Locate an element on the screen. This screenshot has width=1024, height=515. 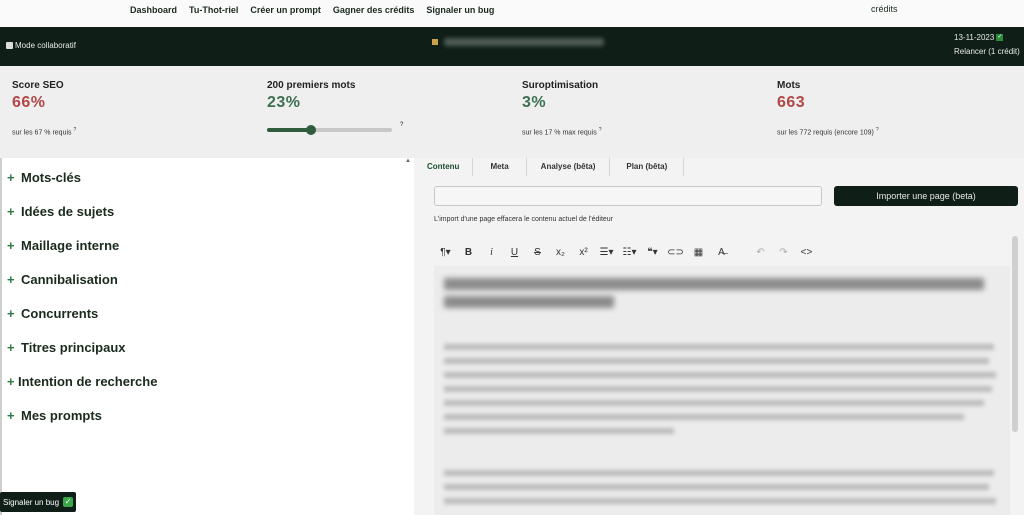
stat-value: 663 is located at coordinates (791, 102).